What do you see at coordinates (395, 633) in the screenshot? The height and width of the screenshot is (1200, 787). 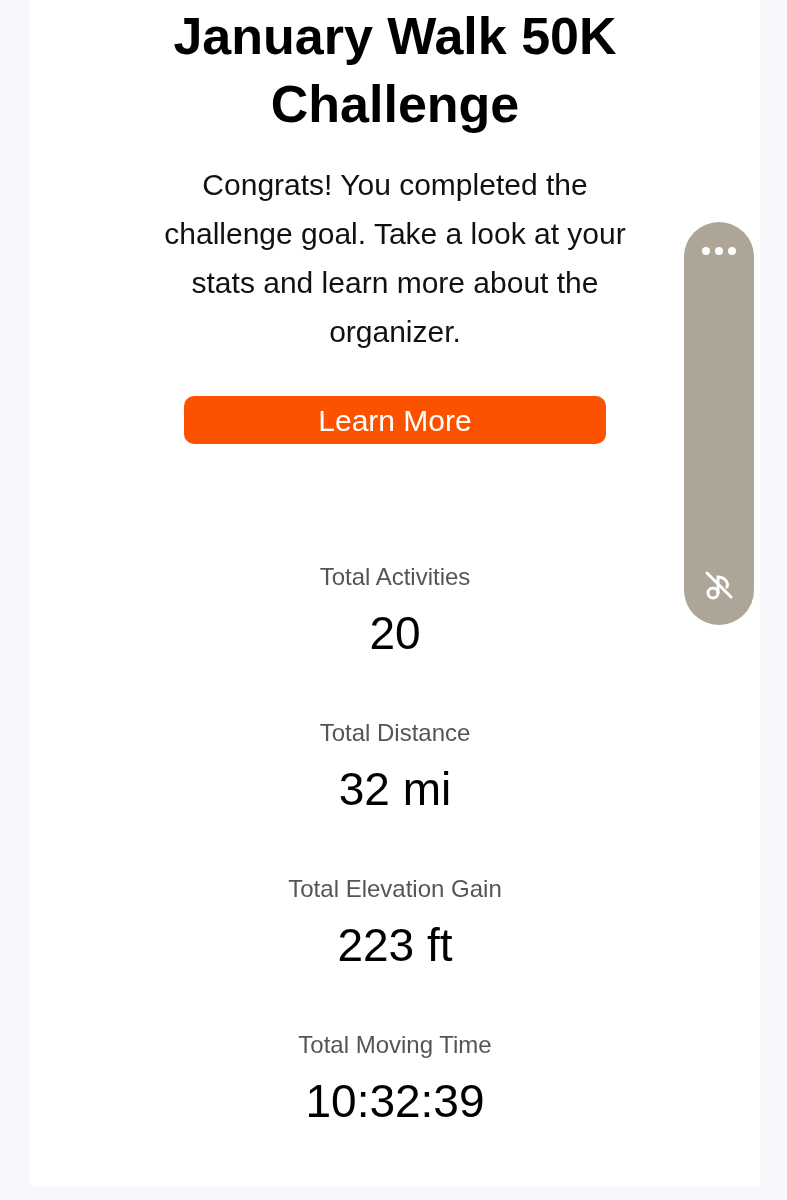 I see `stat-value: 20` at bounding box center [395, 633].